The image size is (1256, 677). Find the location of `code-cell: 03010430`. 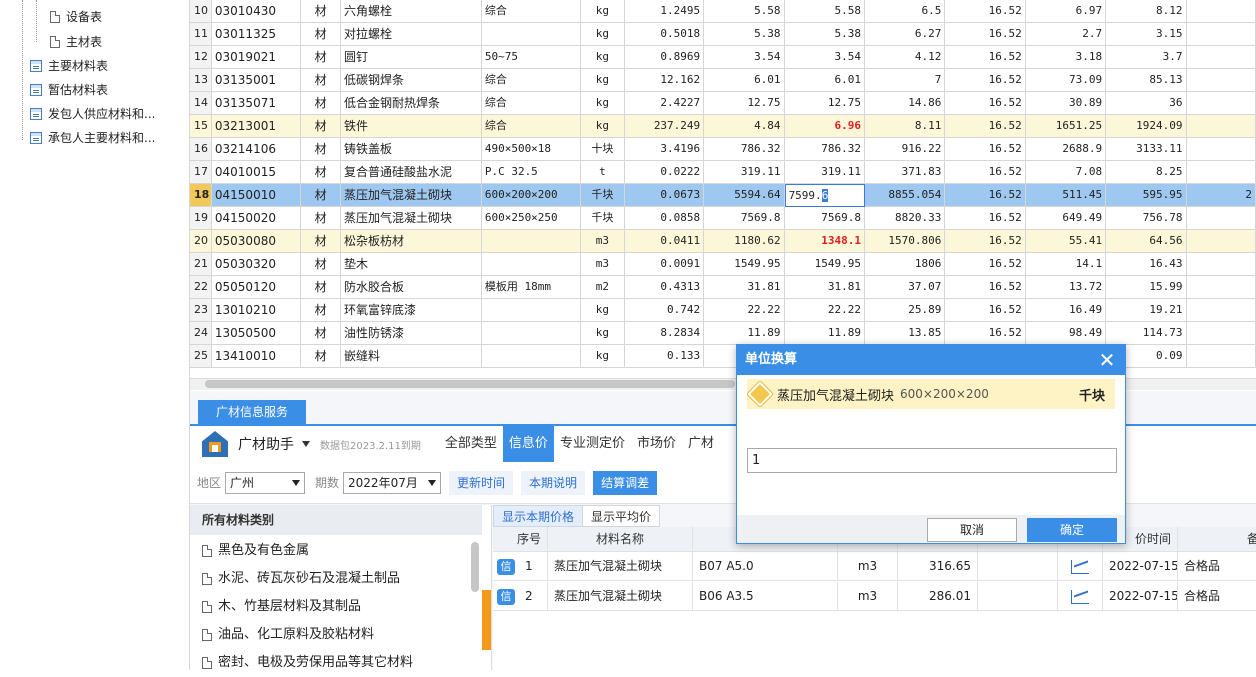

code-cell: 03010430 is located at coordinates (256, 11).